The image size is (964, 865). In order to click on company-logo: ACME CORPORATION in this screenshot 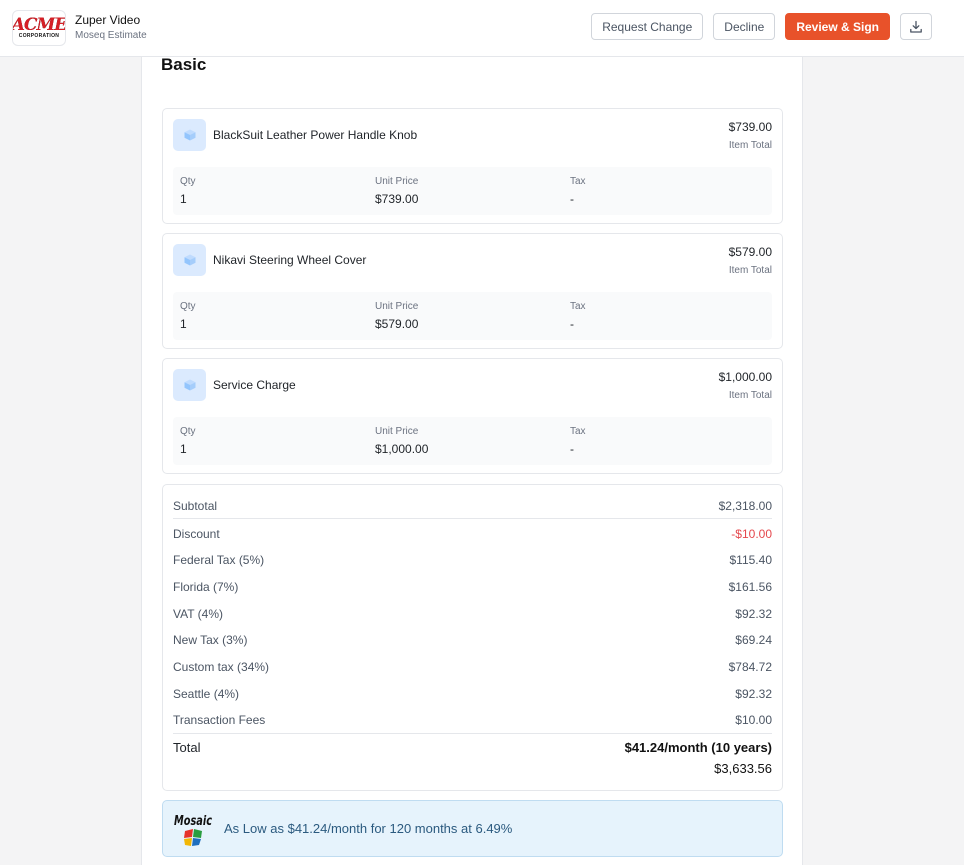, I will do `click(39, 28)`.